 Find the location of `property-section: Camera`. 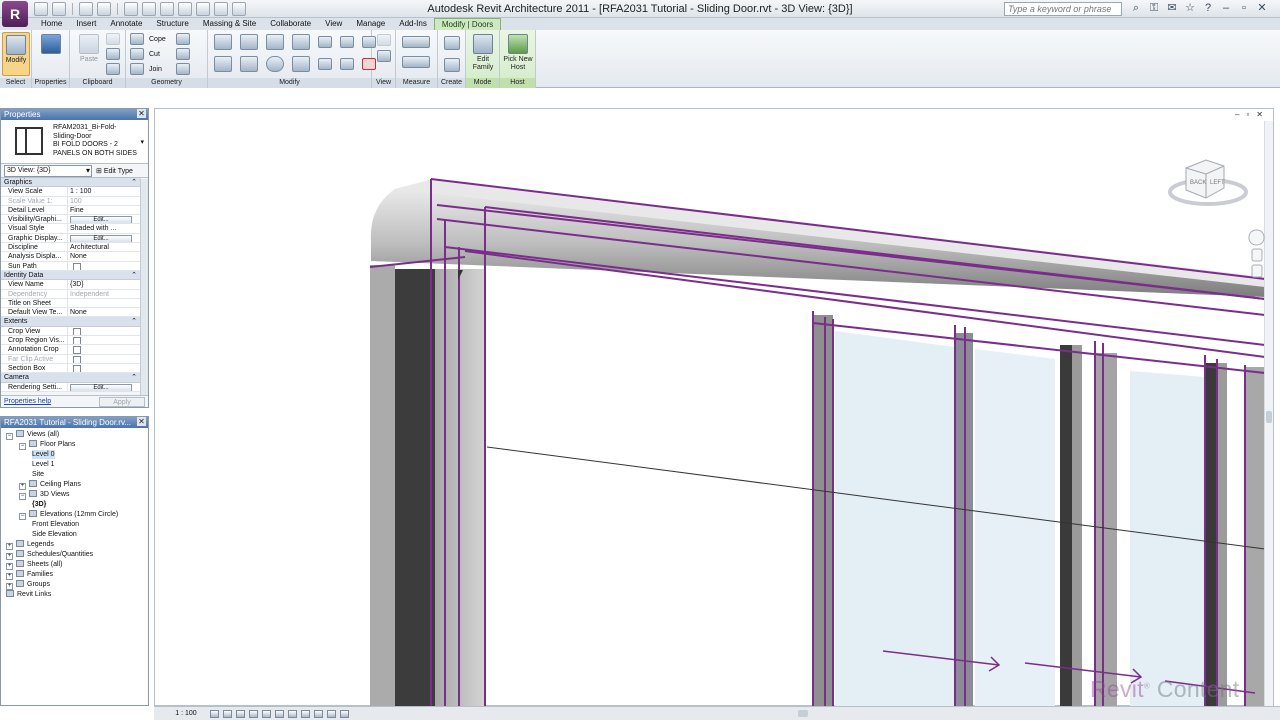

property-section: Camera is located at coordinates (71, 378).